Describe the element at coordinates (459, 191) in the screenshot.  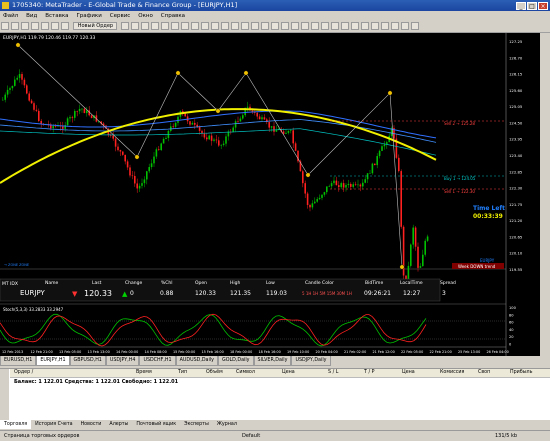
I see `level-sell-1: Sell 1 → 122.30` at that location.